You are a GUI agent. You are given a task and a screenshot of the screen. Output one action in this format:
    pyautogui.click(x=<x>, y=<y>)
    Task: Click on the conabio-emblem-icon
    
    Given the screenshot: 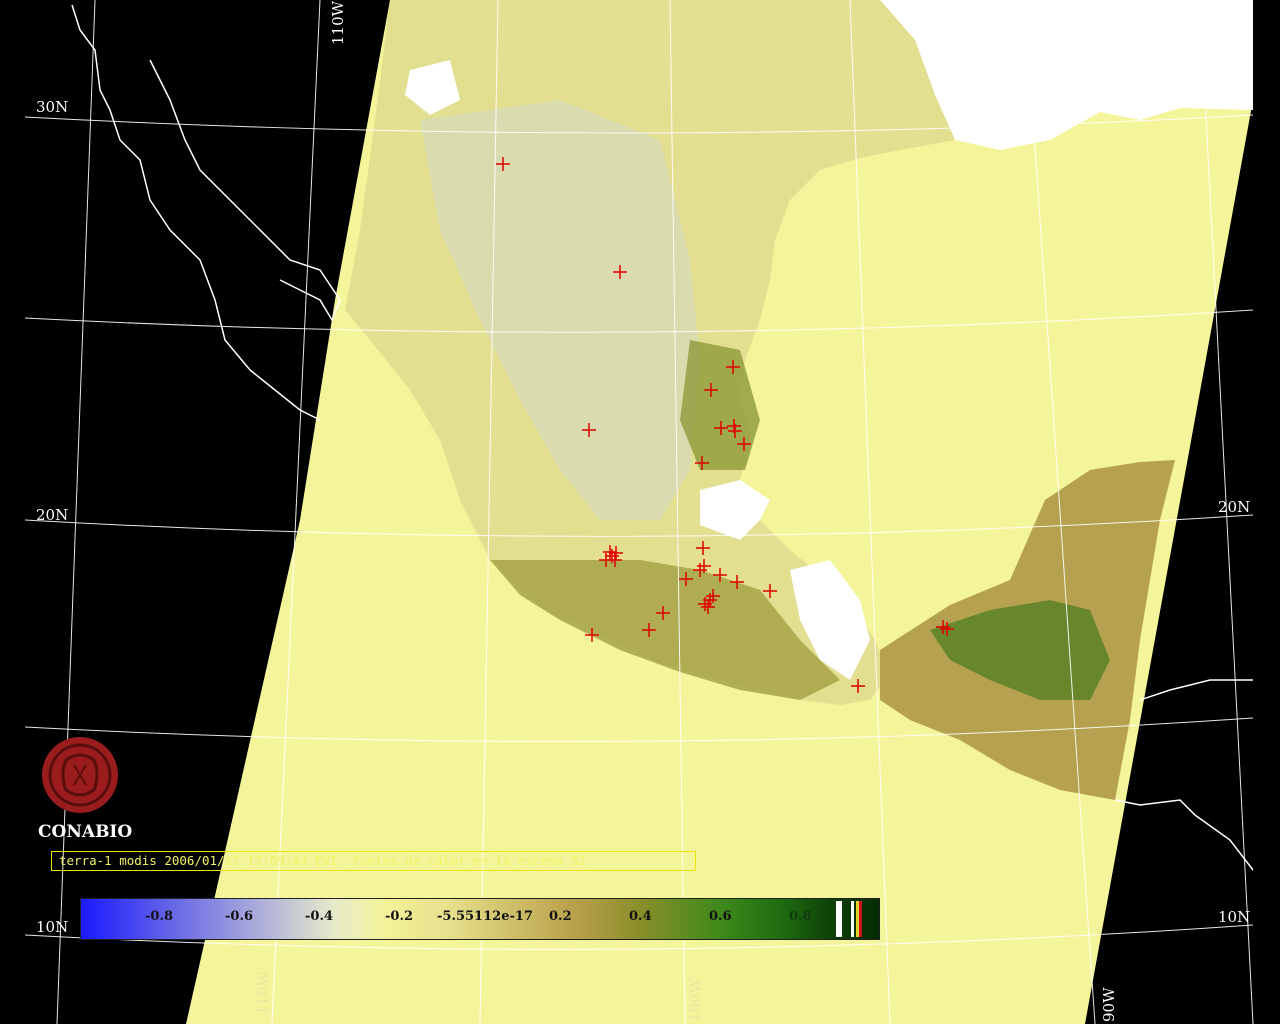 What is the action you would take?
    pyautogui.click(x=80, y=775)
    